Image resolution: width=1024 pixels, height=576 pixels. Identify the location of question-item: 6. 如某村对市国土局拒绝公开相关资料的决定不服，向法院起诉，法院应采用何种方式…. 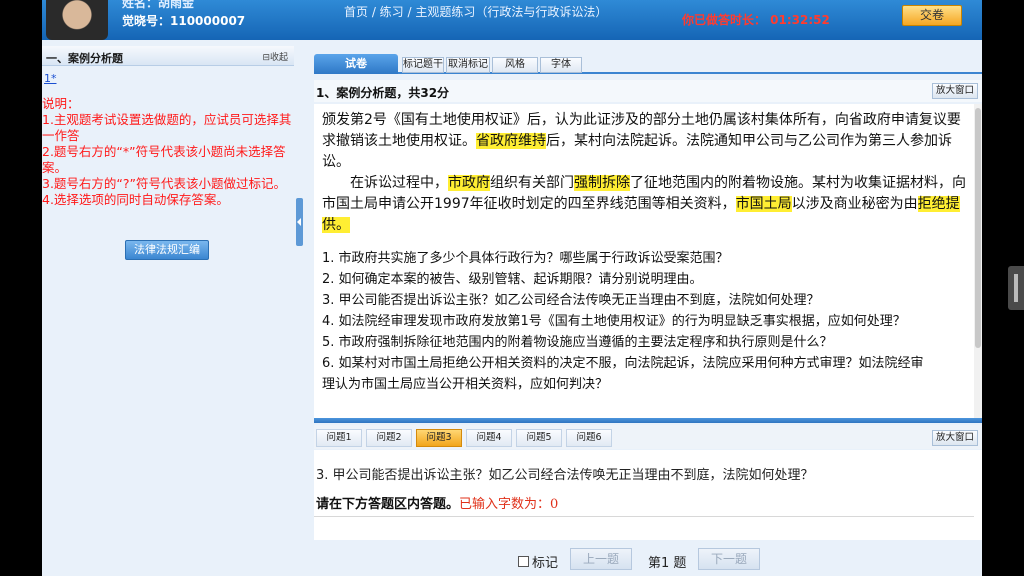
(623, 363).